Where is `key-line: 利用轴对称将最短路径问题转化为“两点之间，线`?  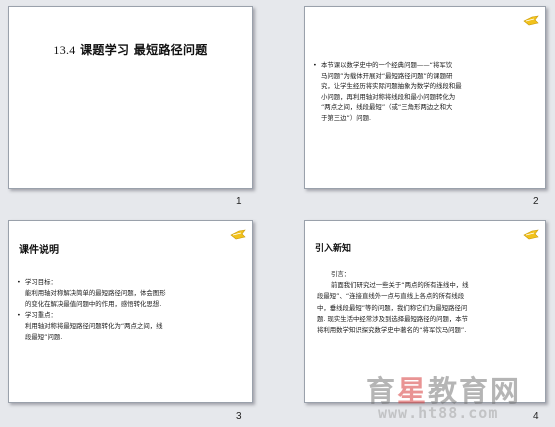 key-line: 利用轴对称将最短路径问题转化为“两点之间，线 is located at coordinates (94, 326).